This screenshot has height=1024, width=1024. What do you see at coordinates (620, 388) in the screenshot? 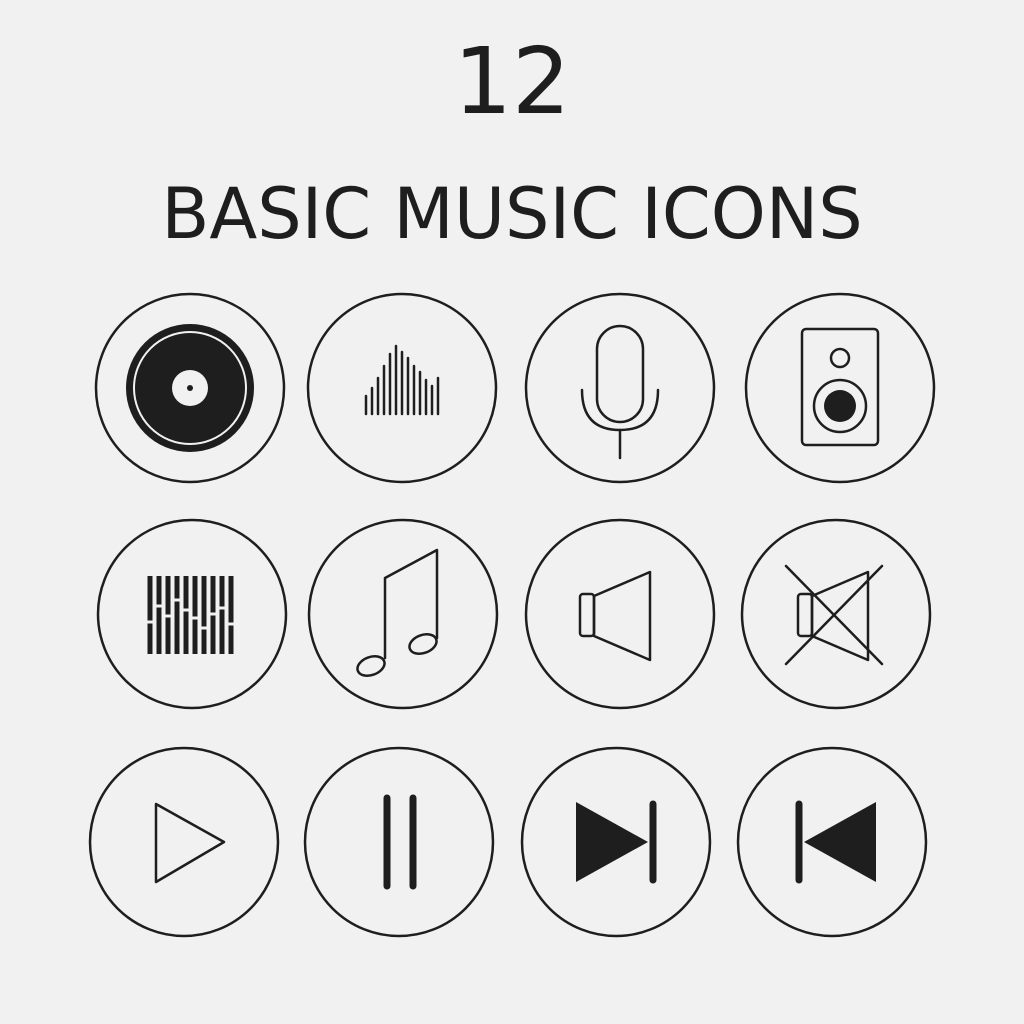
I see `microphone-icon` at bounding box center [620, 388].